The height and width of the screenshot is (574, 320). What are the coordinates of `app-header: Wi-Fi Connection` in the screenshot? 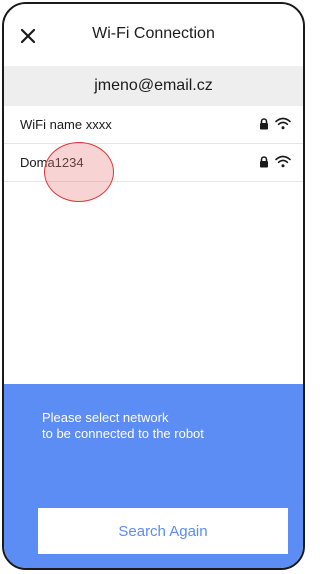 It's located at (153, 35).